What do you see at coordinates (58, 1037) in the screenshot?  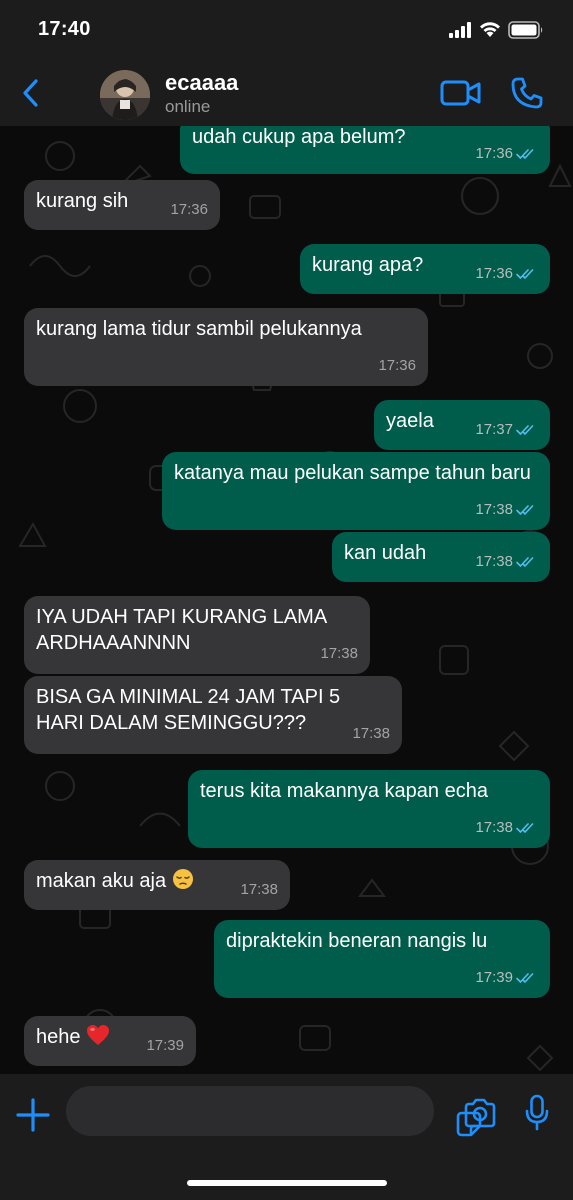 I see `message-text-content: hehe` at bounding box center [58, 1037].